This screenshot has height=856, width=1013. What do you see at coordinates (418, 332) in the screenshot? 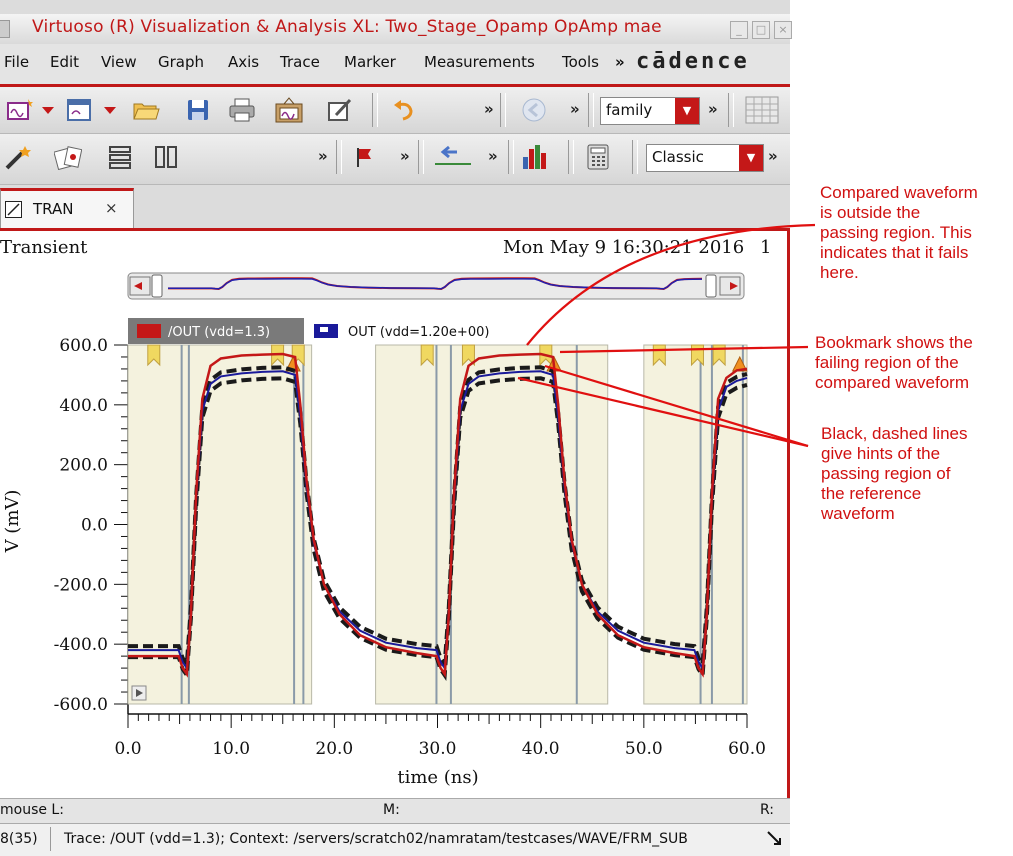
I see `legend-label: OUT (vdd=1.20e+00)` at bounding box center [418, 332].